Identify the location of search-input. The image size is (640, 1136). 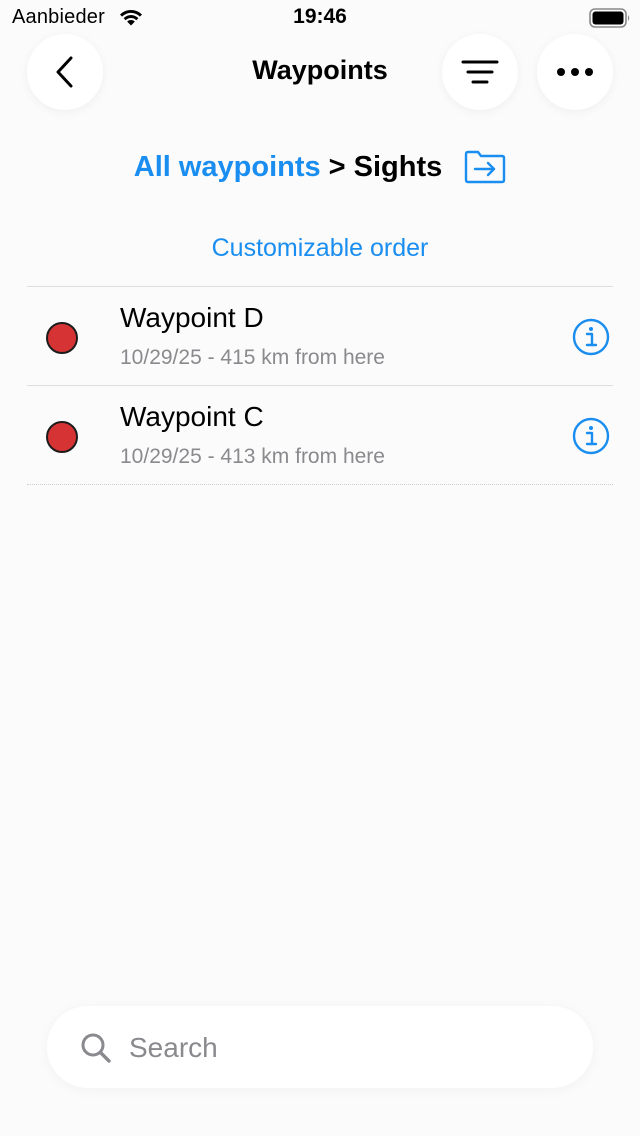
(339, 1048).